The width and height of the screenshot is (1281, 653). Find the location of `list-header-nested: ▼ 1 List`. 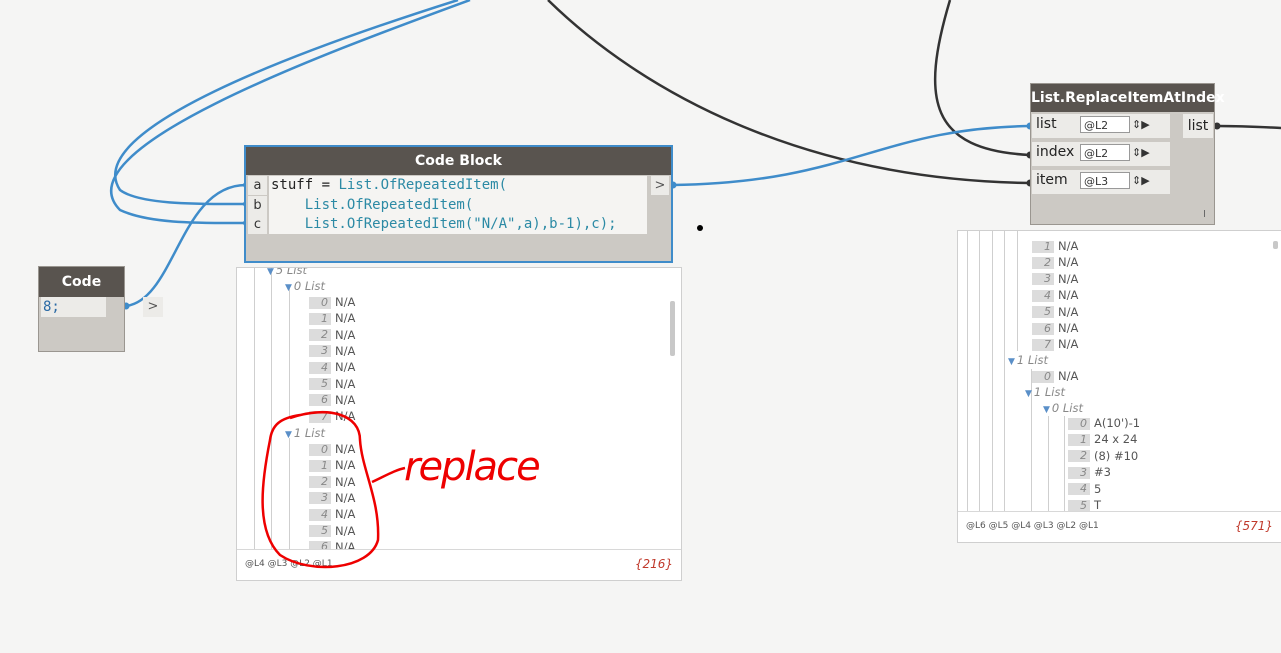

list-header-nested: ▼ 1 List is located at coordinates (1045, 392).